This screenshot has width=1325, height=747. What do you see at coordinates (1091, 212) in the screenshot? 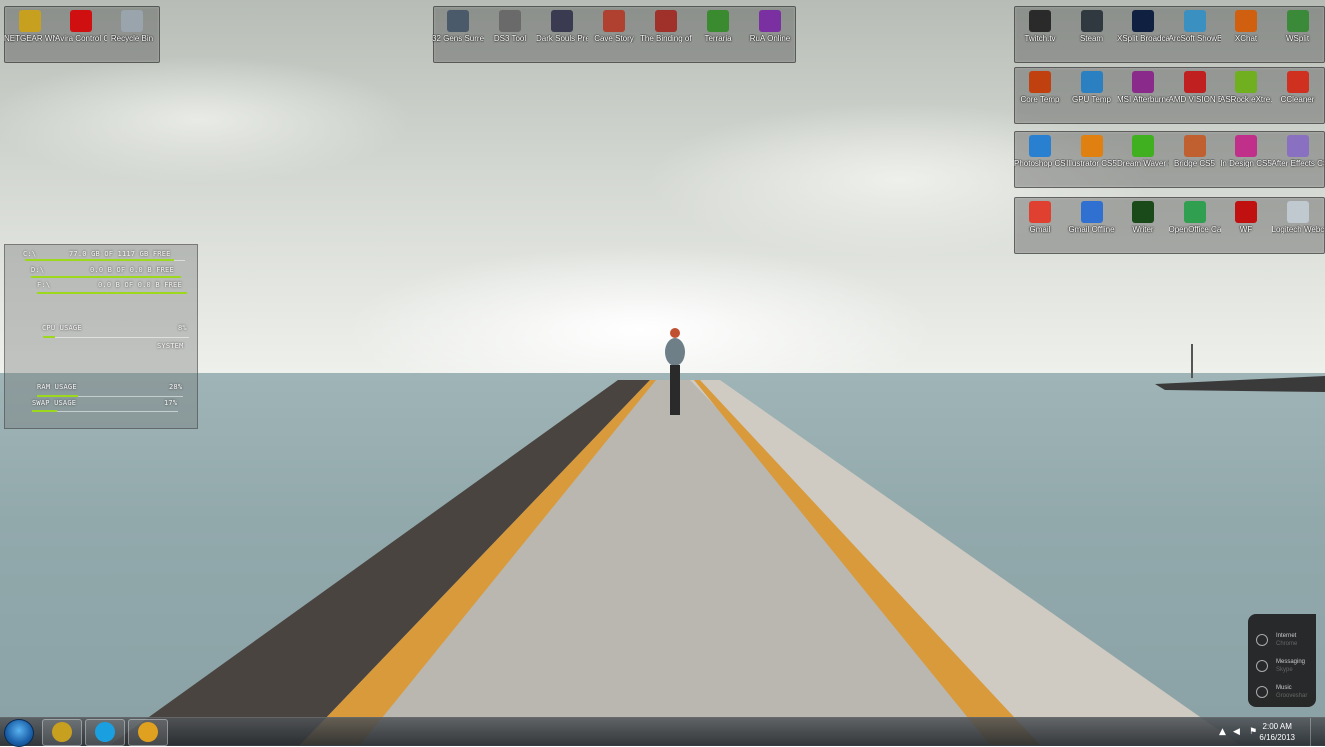
I see `gmail-offline-icon` at bounding box center [1091, 212].